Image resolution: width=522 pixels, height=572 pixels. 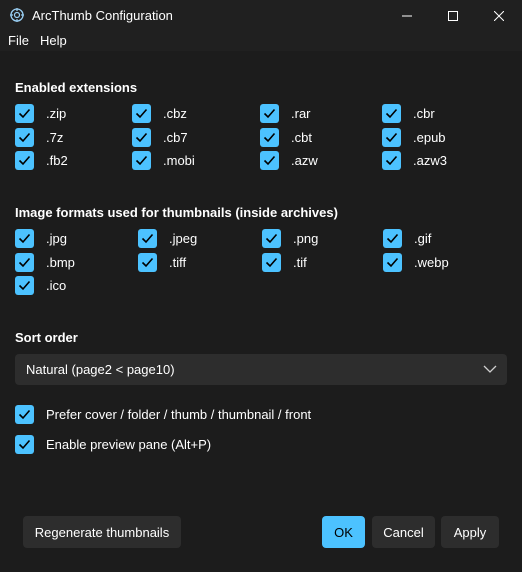 What do you see at coordinates (159, 113) in the screenshot?
I see `checkbox-ext-cbz: .cbz` at bounding box center [159, 113].